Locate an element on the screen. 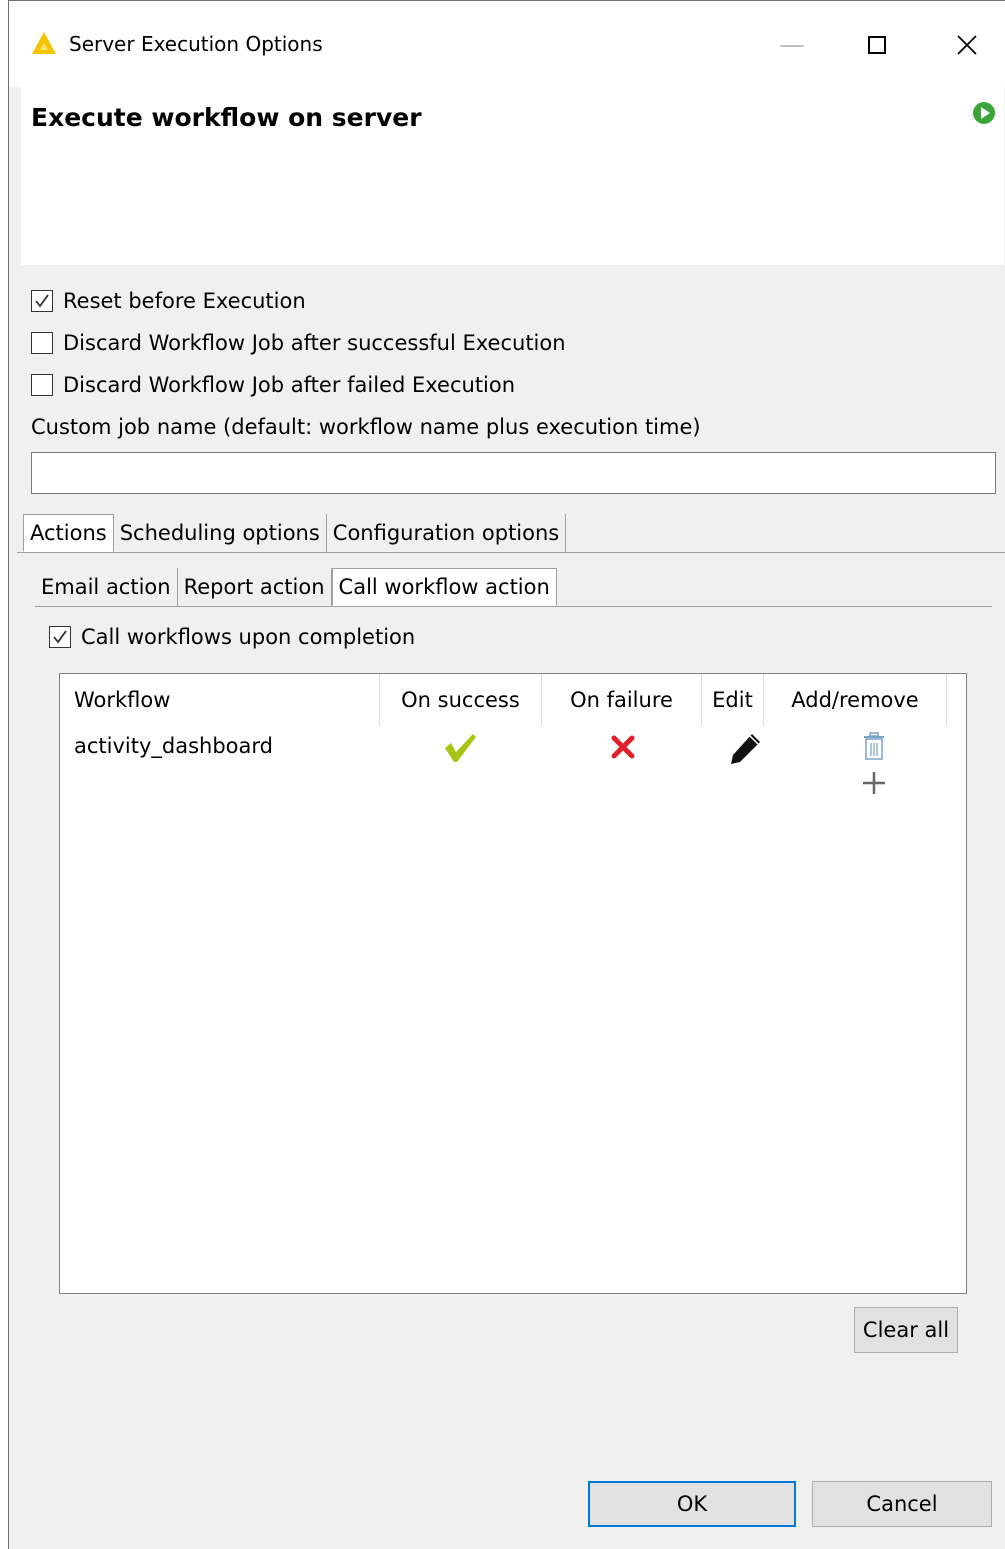  window-title: Server Execution Options is located at coordinates (196, 44).